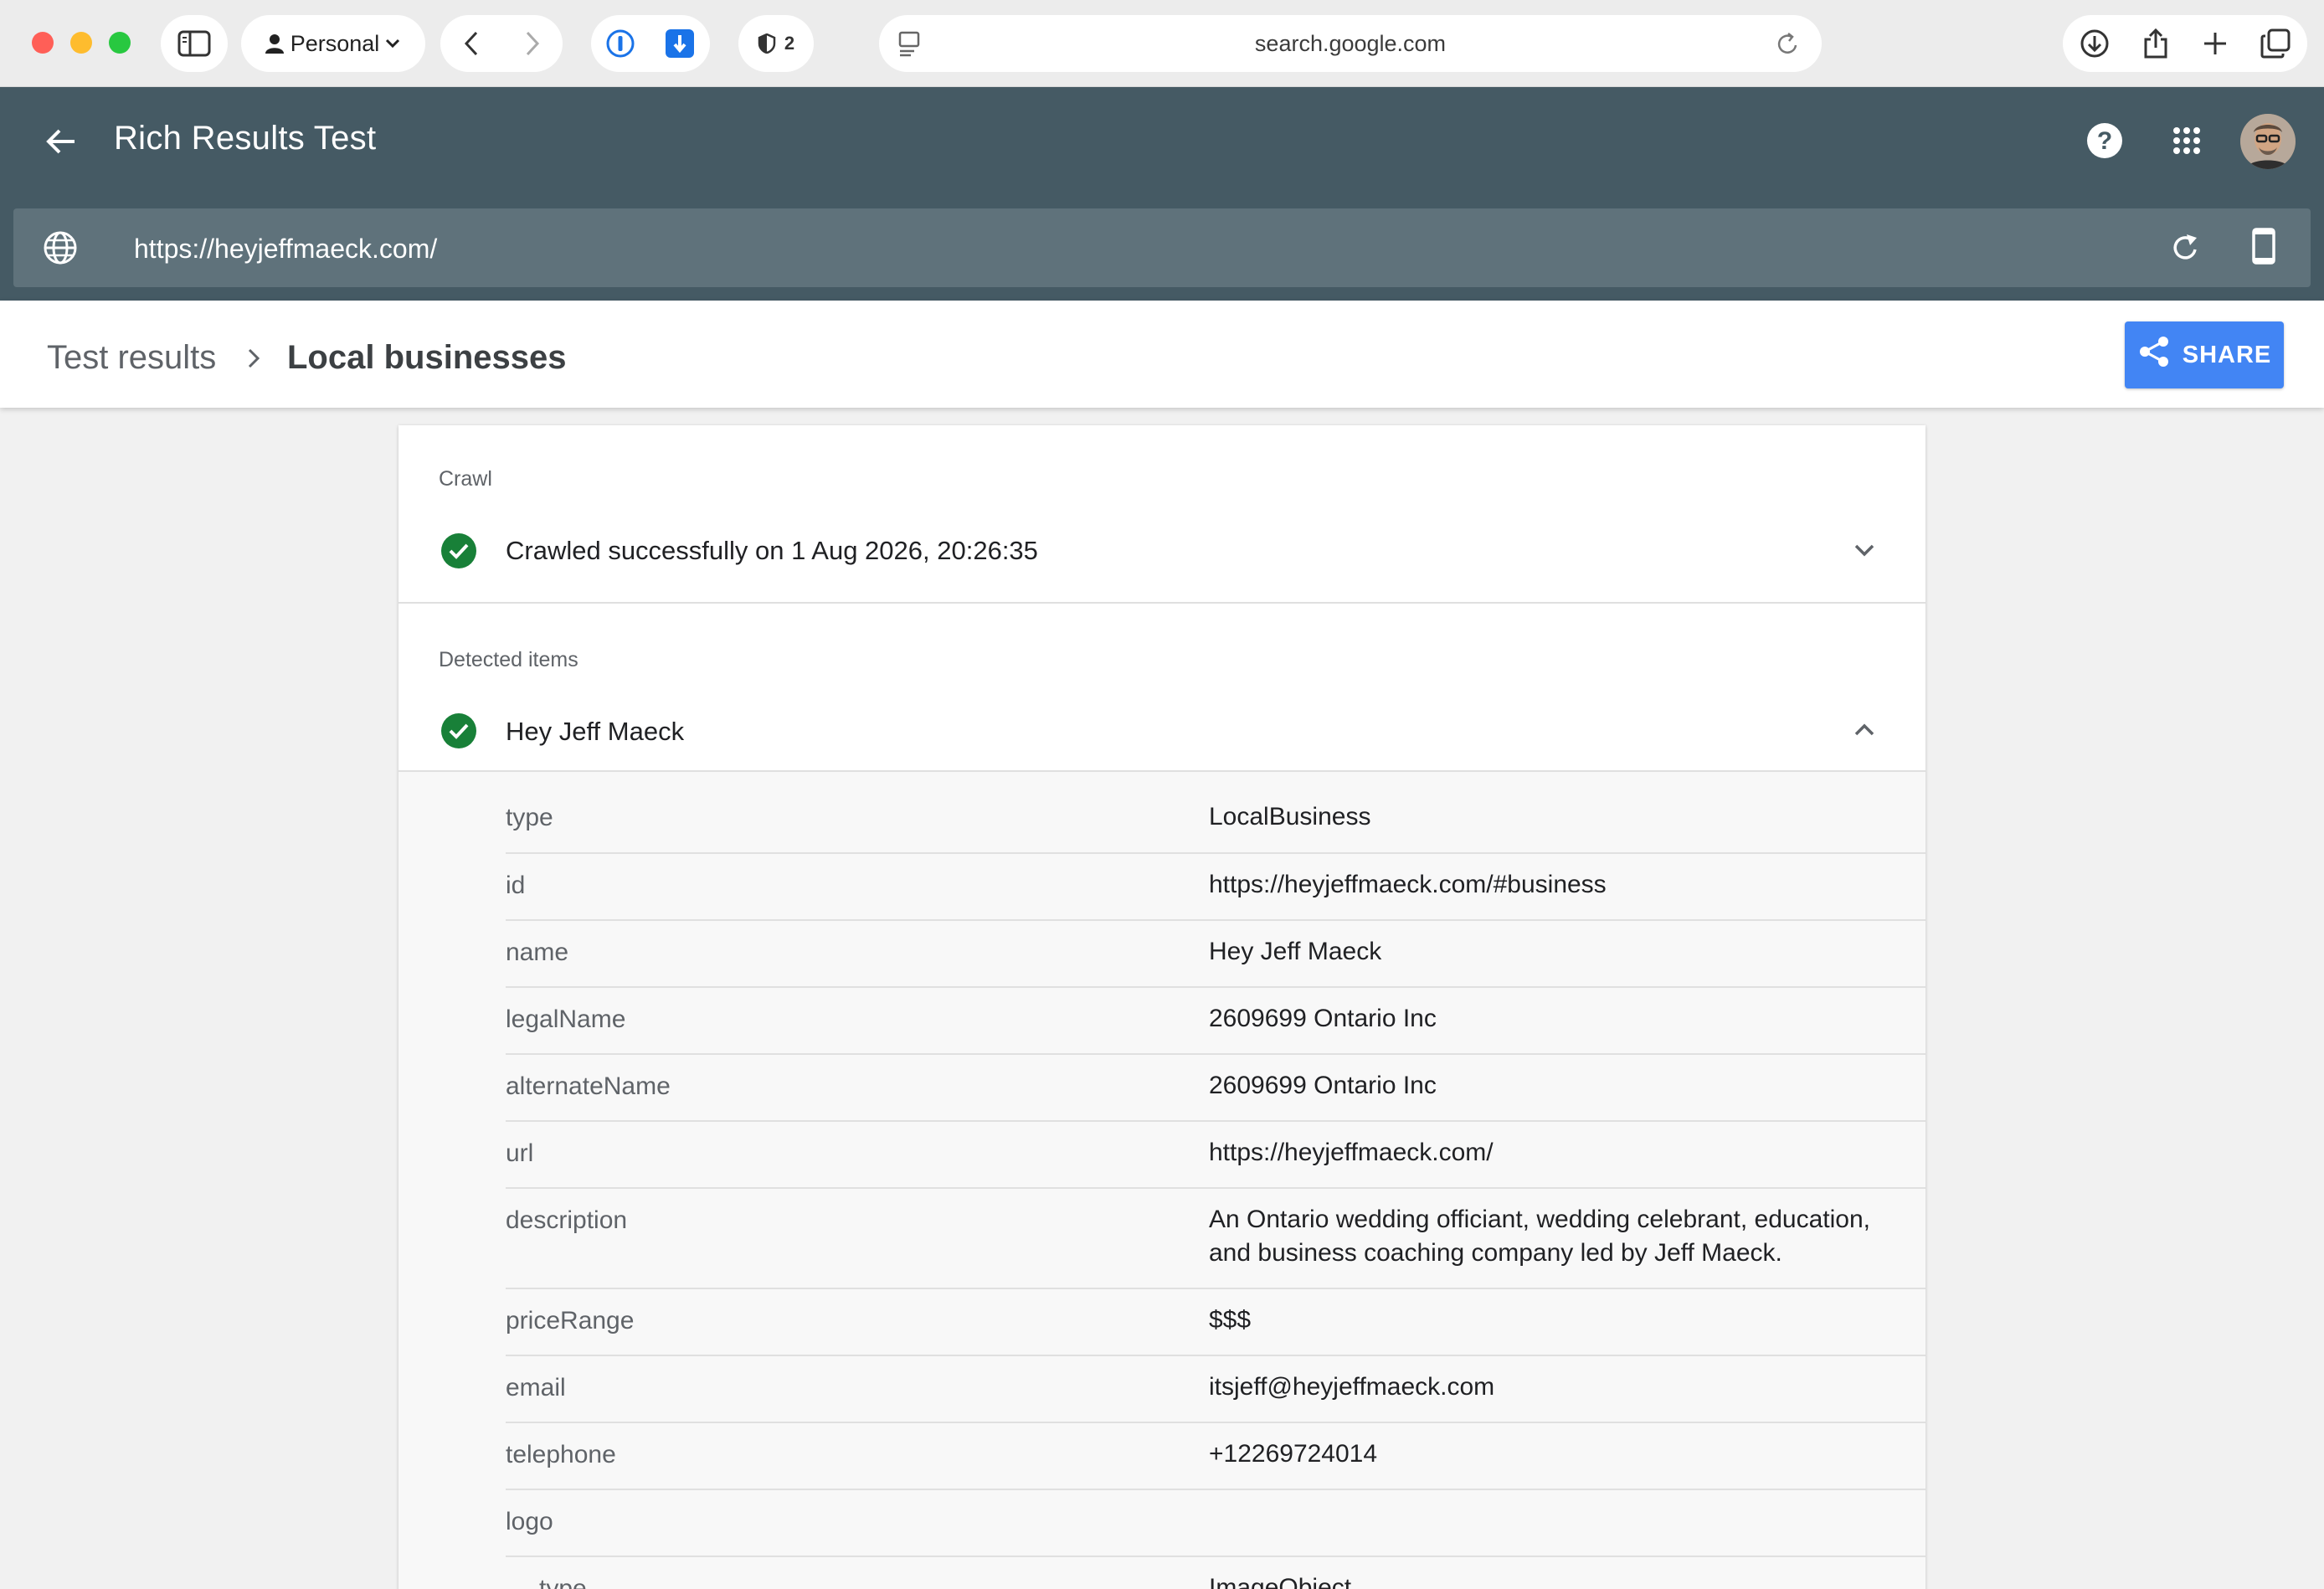 This screenshot has width=2324, height=1589. What do you see at coordinates (910, 43) in the screenshot?
I see `page-menu-icon` at bounding box center [910, 43].